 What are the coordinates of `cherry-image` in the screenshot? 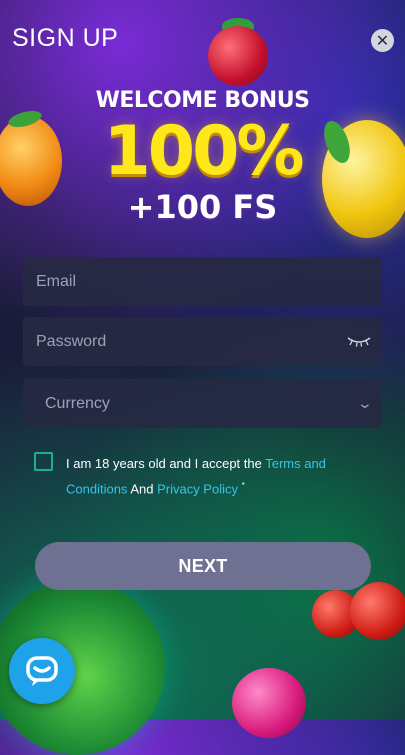 It's located at (377, 611).